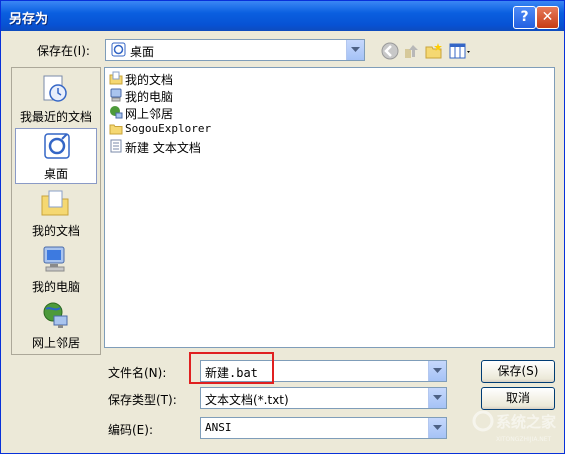  Describe the element at coordinates (524, 17) in the screenshot. I see `help-button: ?` at that location.